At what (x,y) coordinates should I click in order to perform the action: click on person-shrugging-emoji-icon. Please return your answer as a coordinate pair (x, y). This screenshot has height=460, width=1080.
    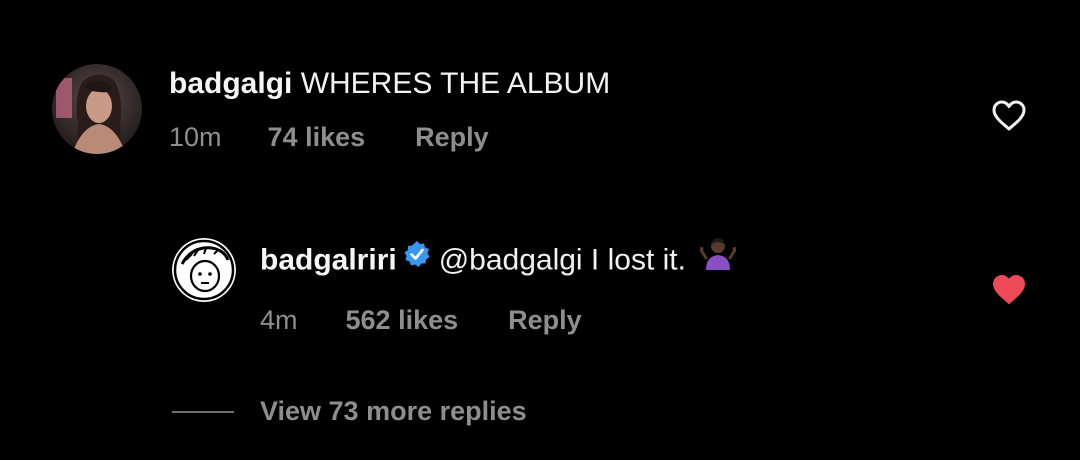
    Looking at the image, I should click on (718, 257).